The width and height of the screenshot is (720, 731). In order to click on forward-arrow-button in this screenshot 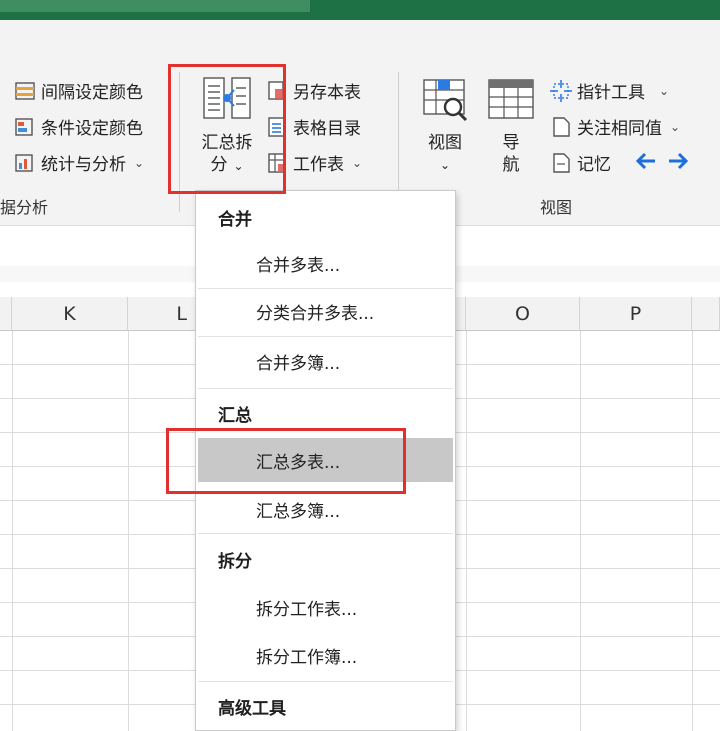, I will do `click(678, 163)`.